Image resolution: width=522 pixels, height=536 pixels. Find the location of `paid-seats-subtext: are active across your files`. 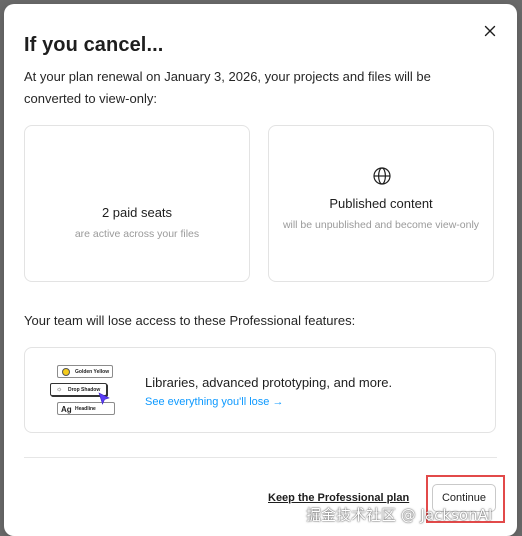

paid-seats-subtext: are active across your files is located at coordinates (137, 234).